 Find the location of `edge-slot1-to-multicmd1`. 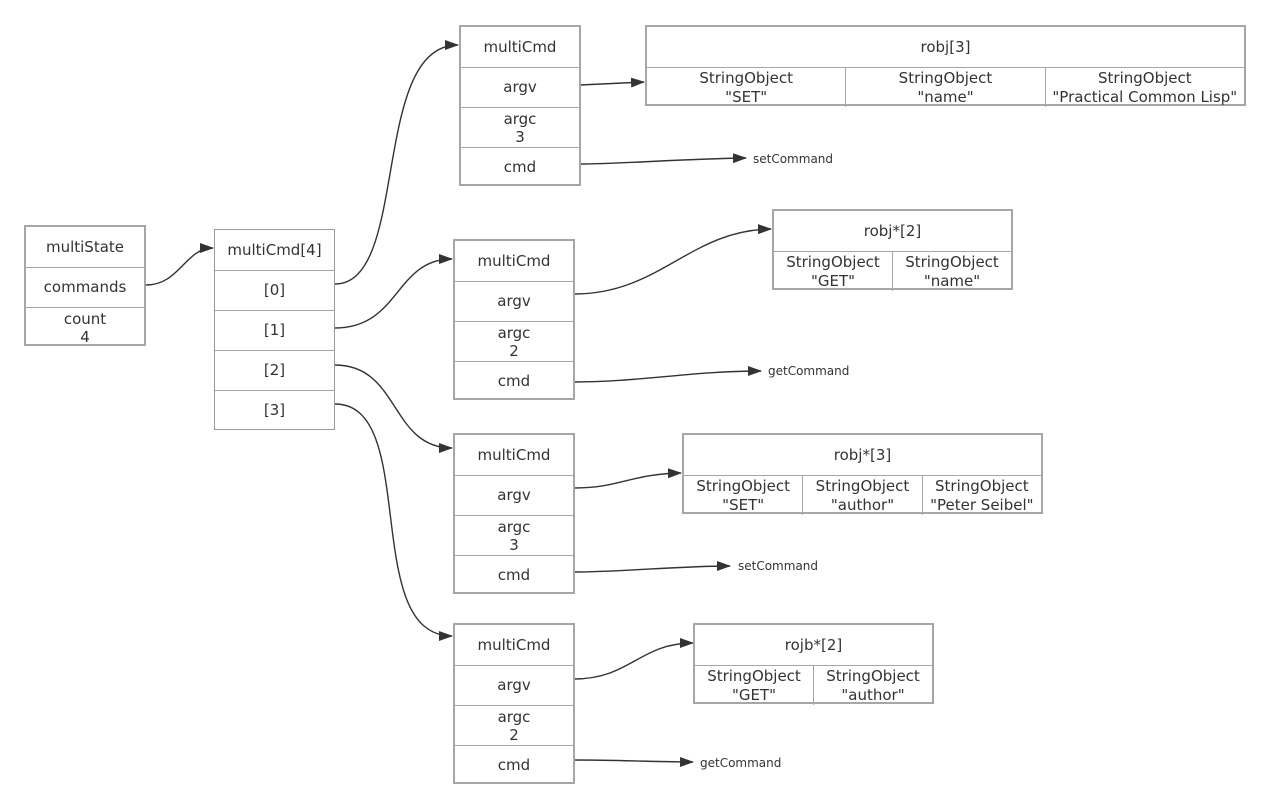

edge-slot1-to-multicmd1 is located at coordinates (393, 291).